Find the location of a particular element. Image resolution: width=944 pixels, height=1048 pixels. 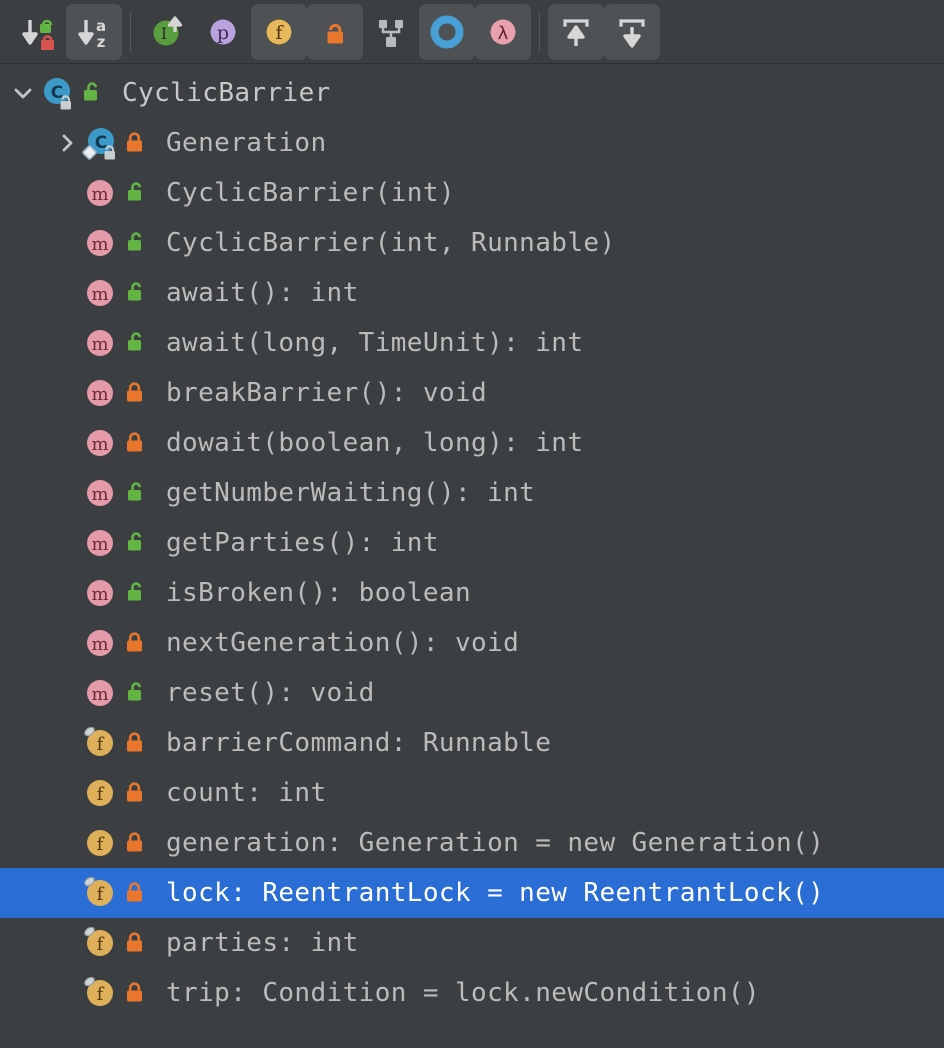

expand-all-button is located at coordinates (576, 31).